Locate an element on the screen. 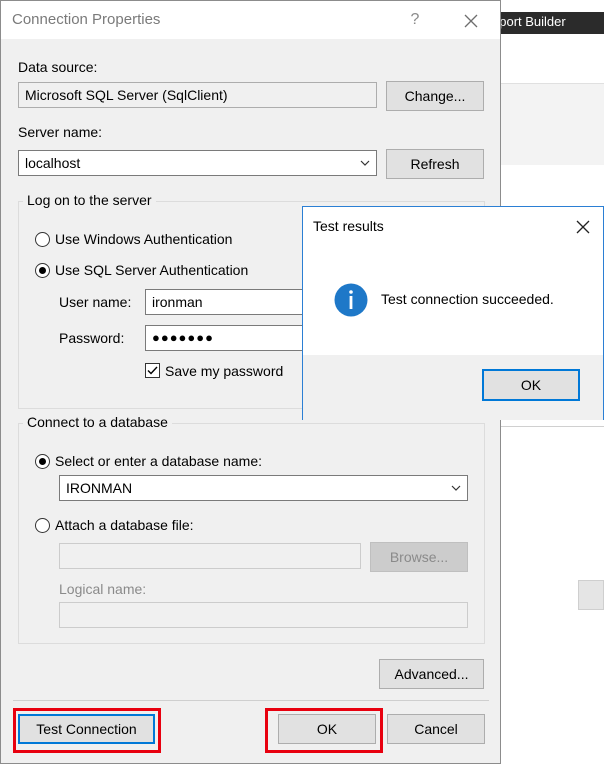 The height and width of the screenshot is (764, 604). sql-auth-radio is located at coordinates (42, 270).